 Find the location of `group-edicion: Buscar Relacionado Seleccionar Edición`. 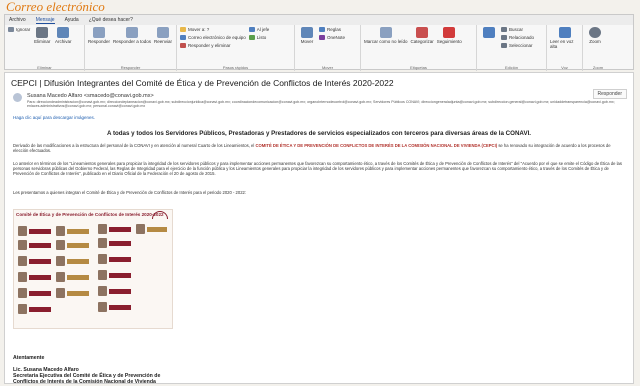

group-edicion: Buscar Relacionado Seleccionar Edición is located at coordinates (512, 48).